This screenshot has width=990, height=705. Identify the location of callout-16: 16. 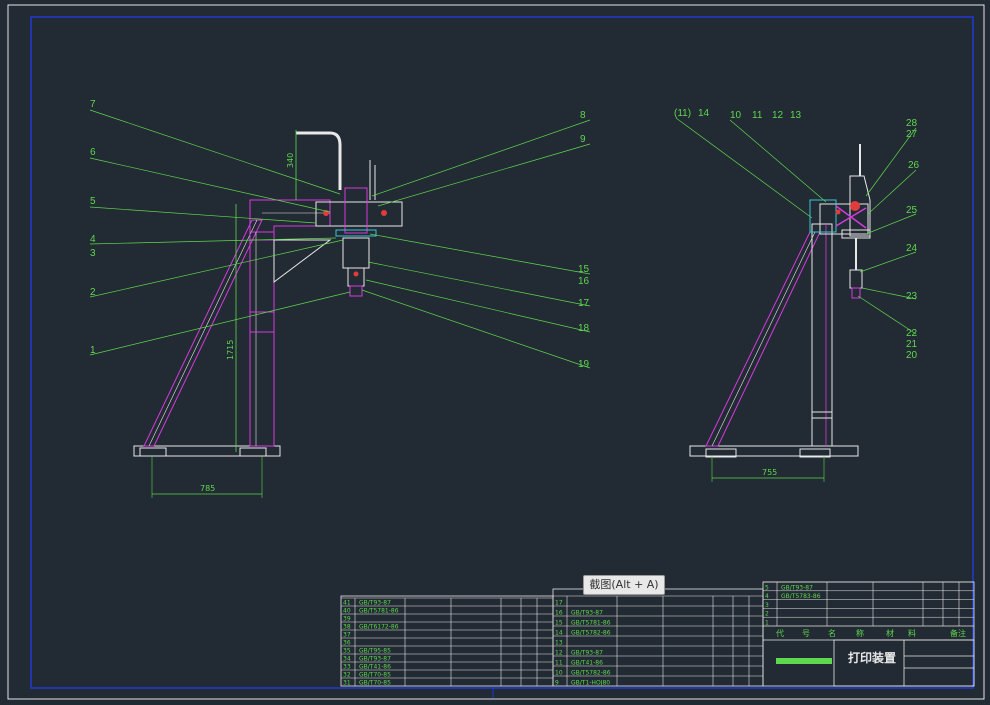
(584, 281).